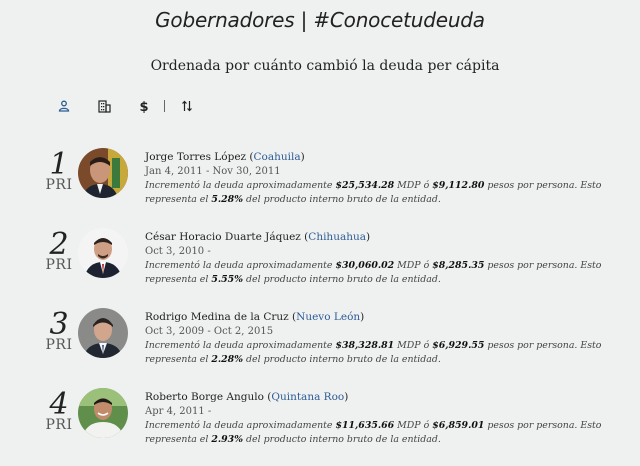  What do you see at coordinates (213, 171) in the screenshot?
I see `term-dates: Jan 4, 2011 - Nov 30, 2011` at bounding box center [213, 171].